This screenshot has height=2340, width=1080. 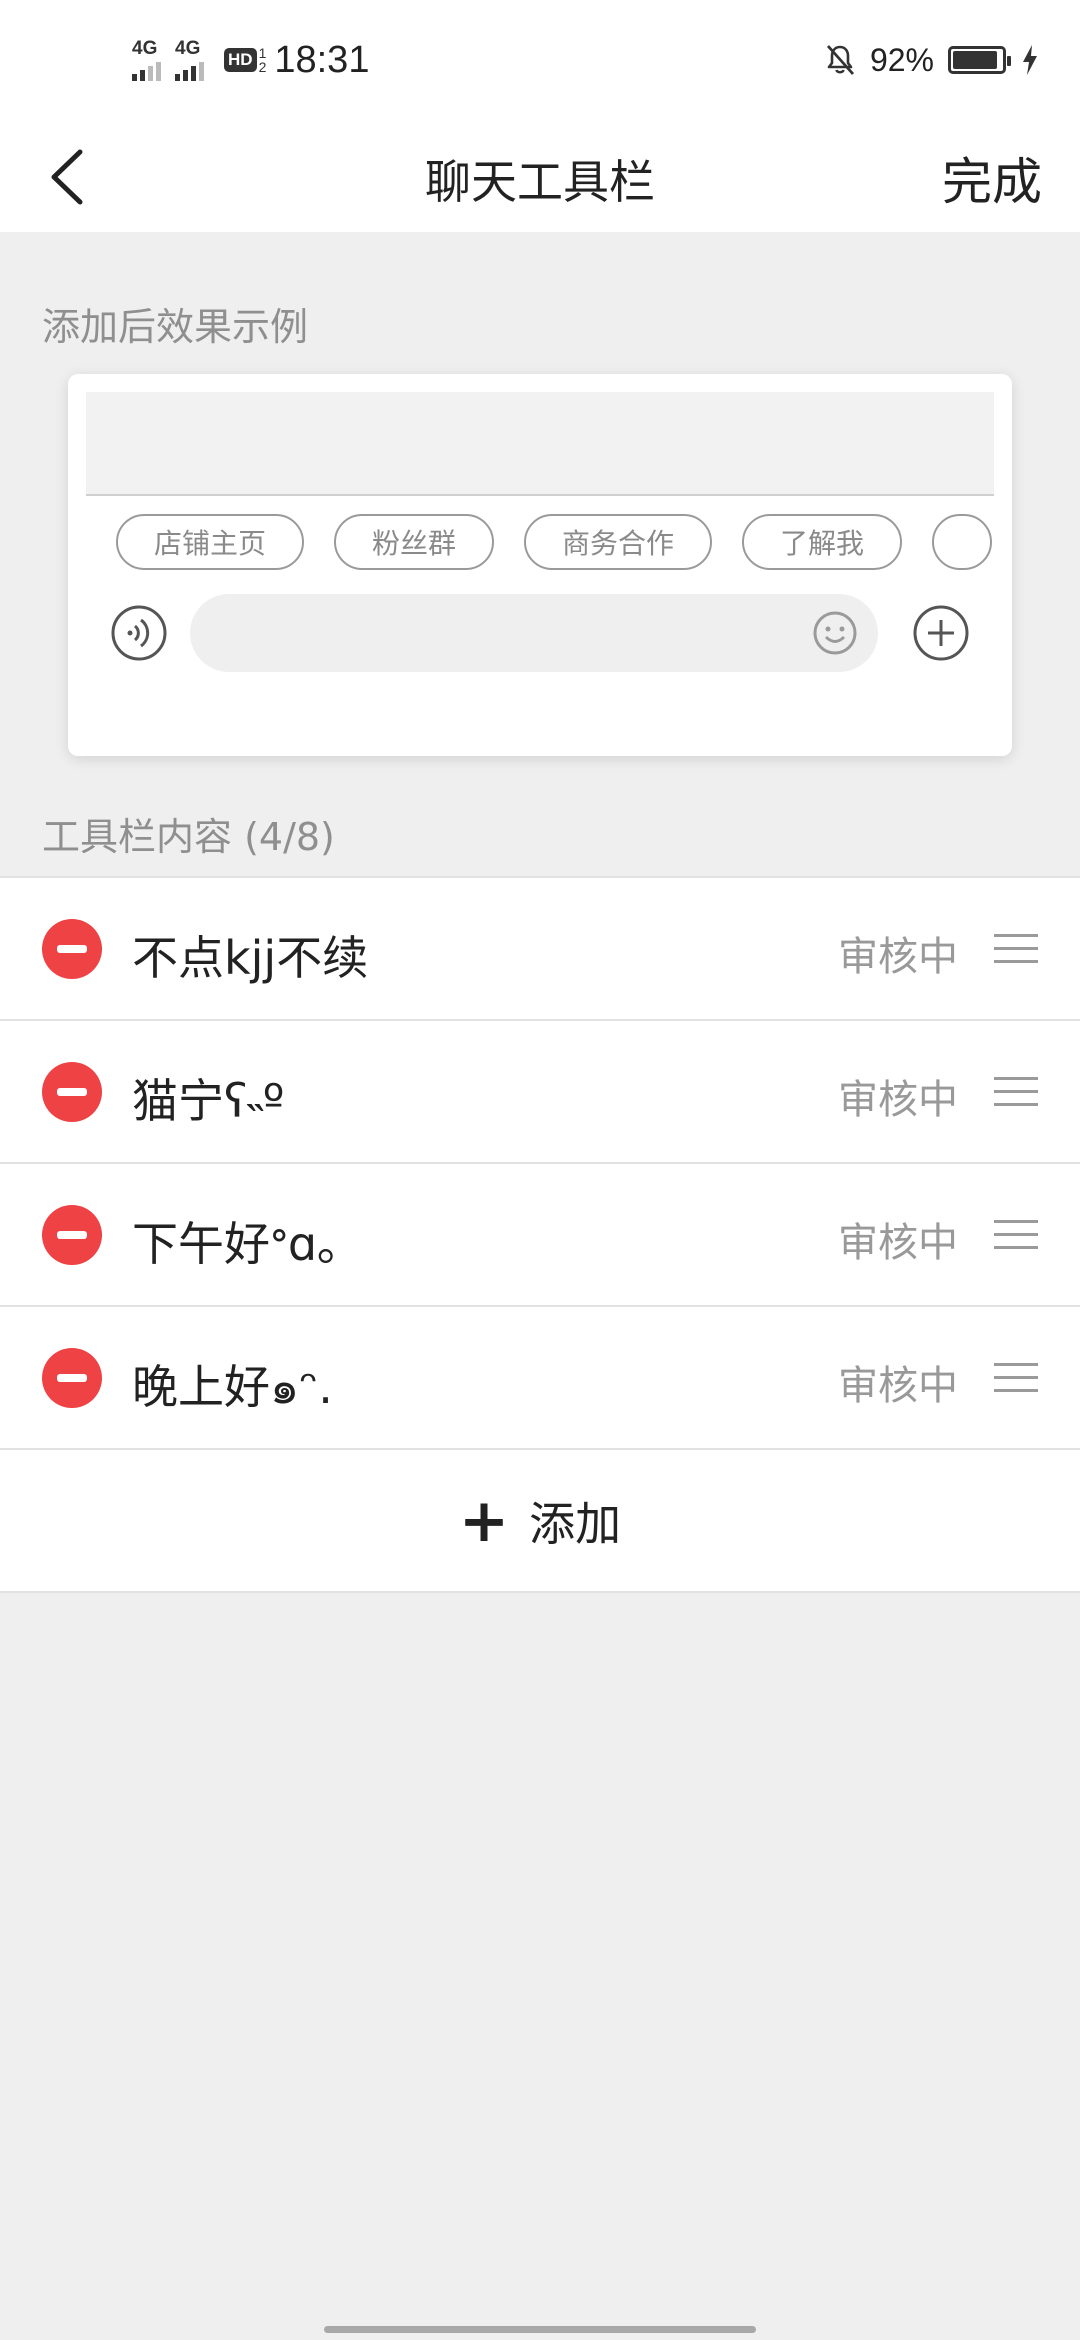 What do you see at coordinates (540, 1092) in the screenshot?
I see `list-item: 猫宁ʕ˵º 审核中` at bounding box center [540, 1092].